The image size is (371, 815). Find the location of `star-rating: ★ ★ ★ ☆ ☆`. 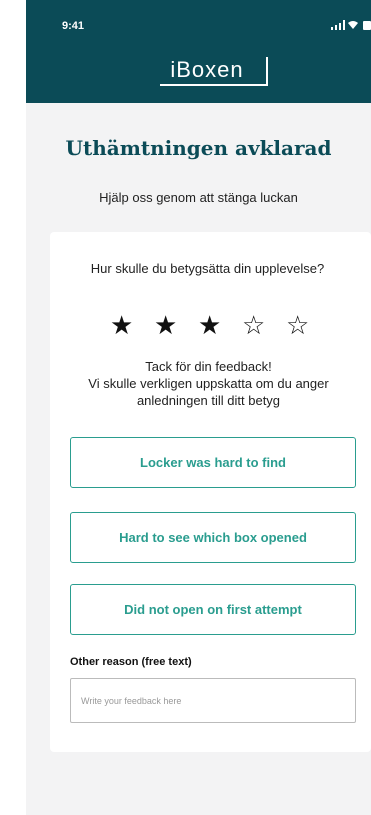

star-rating: ★ ★ ★ ☆ ☆ is located at coordinates (220, 325).